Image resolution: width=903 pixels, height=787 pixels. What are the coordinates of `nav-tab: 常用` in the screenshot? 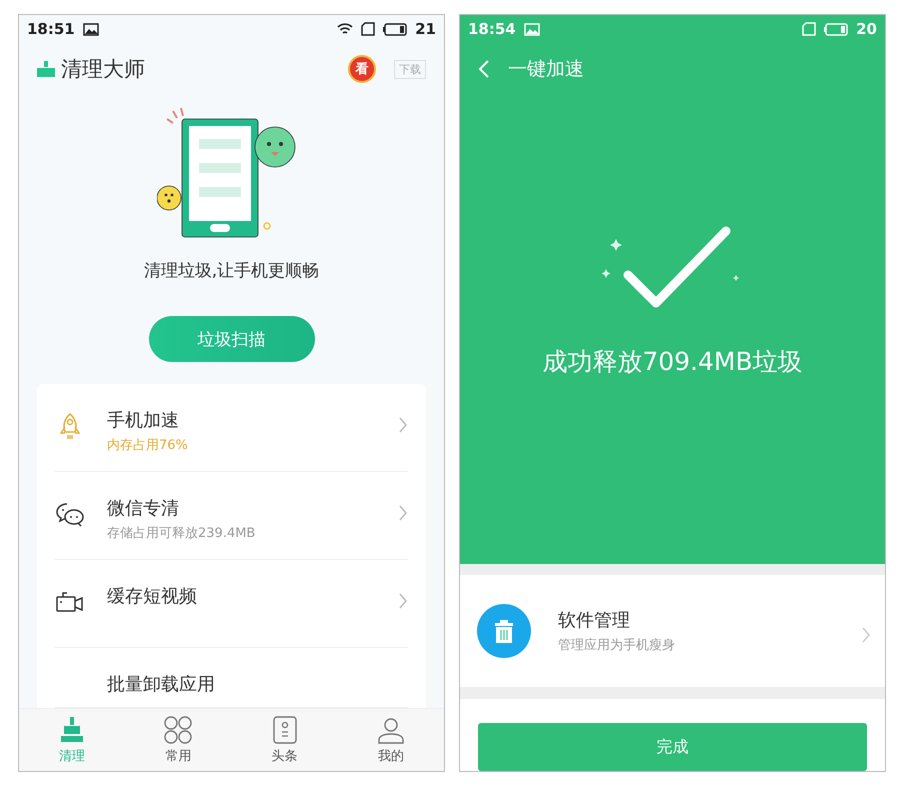 It's located at (178, 740).